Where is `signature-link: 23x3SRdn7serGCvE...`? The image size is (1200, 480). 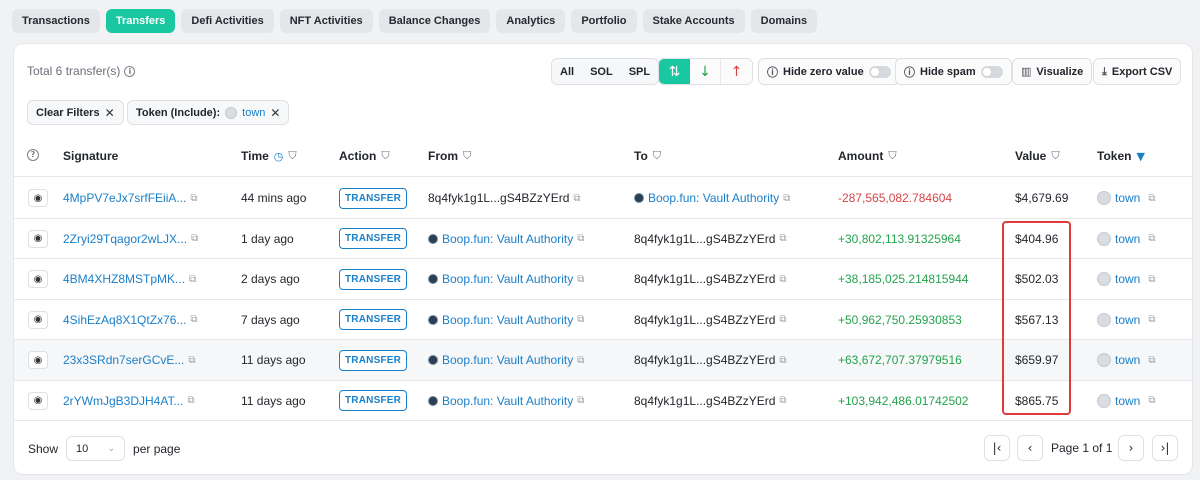 signature-link: 23x3SRdn7serGCvE... is located at coordinates (123, 360).